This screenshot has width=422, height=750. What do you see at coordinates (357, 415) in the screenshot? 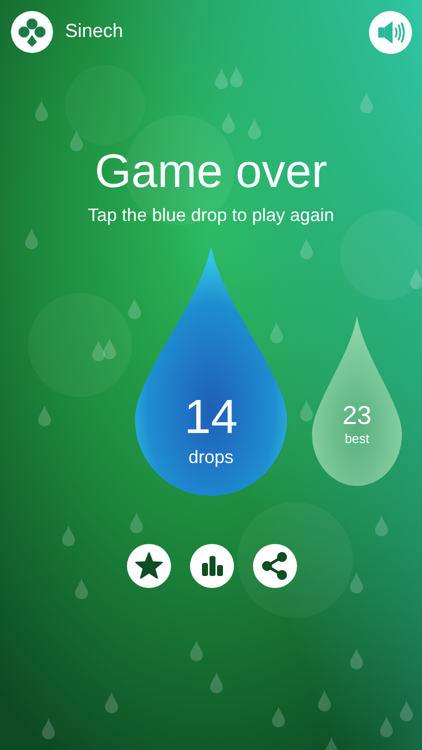
I see `best-score: 23` at bounding box center [357, 415].